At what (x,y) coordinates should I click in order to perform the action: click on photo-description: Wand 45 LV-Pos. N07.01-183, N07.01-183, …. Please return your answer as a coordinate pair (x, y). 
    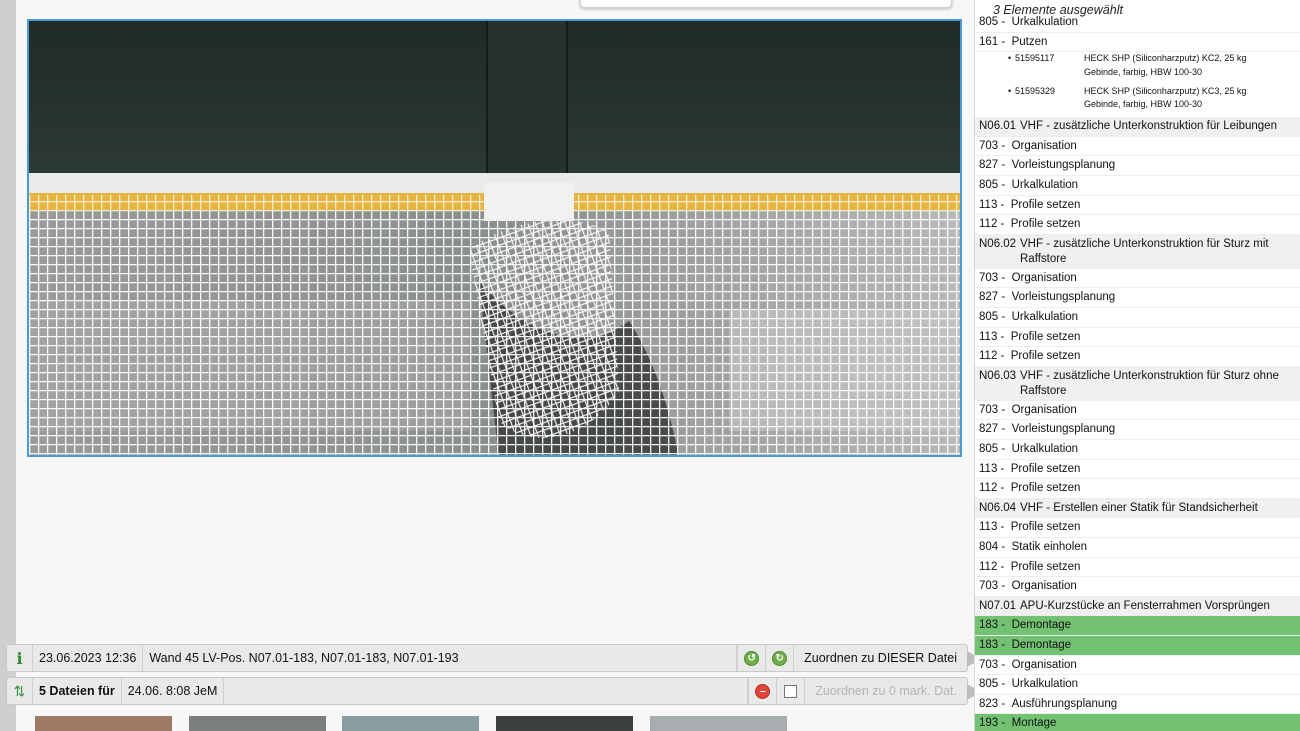
    Looking at the image, I should click on (440, 658).